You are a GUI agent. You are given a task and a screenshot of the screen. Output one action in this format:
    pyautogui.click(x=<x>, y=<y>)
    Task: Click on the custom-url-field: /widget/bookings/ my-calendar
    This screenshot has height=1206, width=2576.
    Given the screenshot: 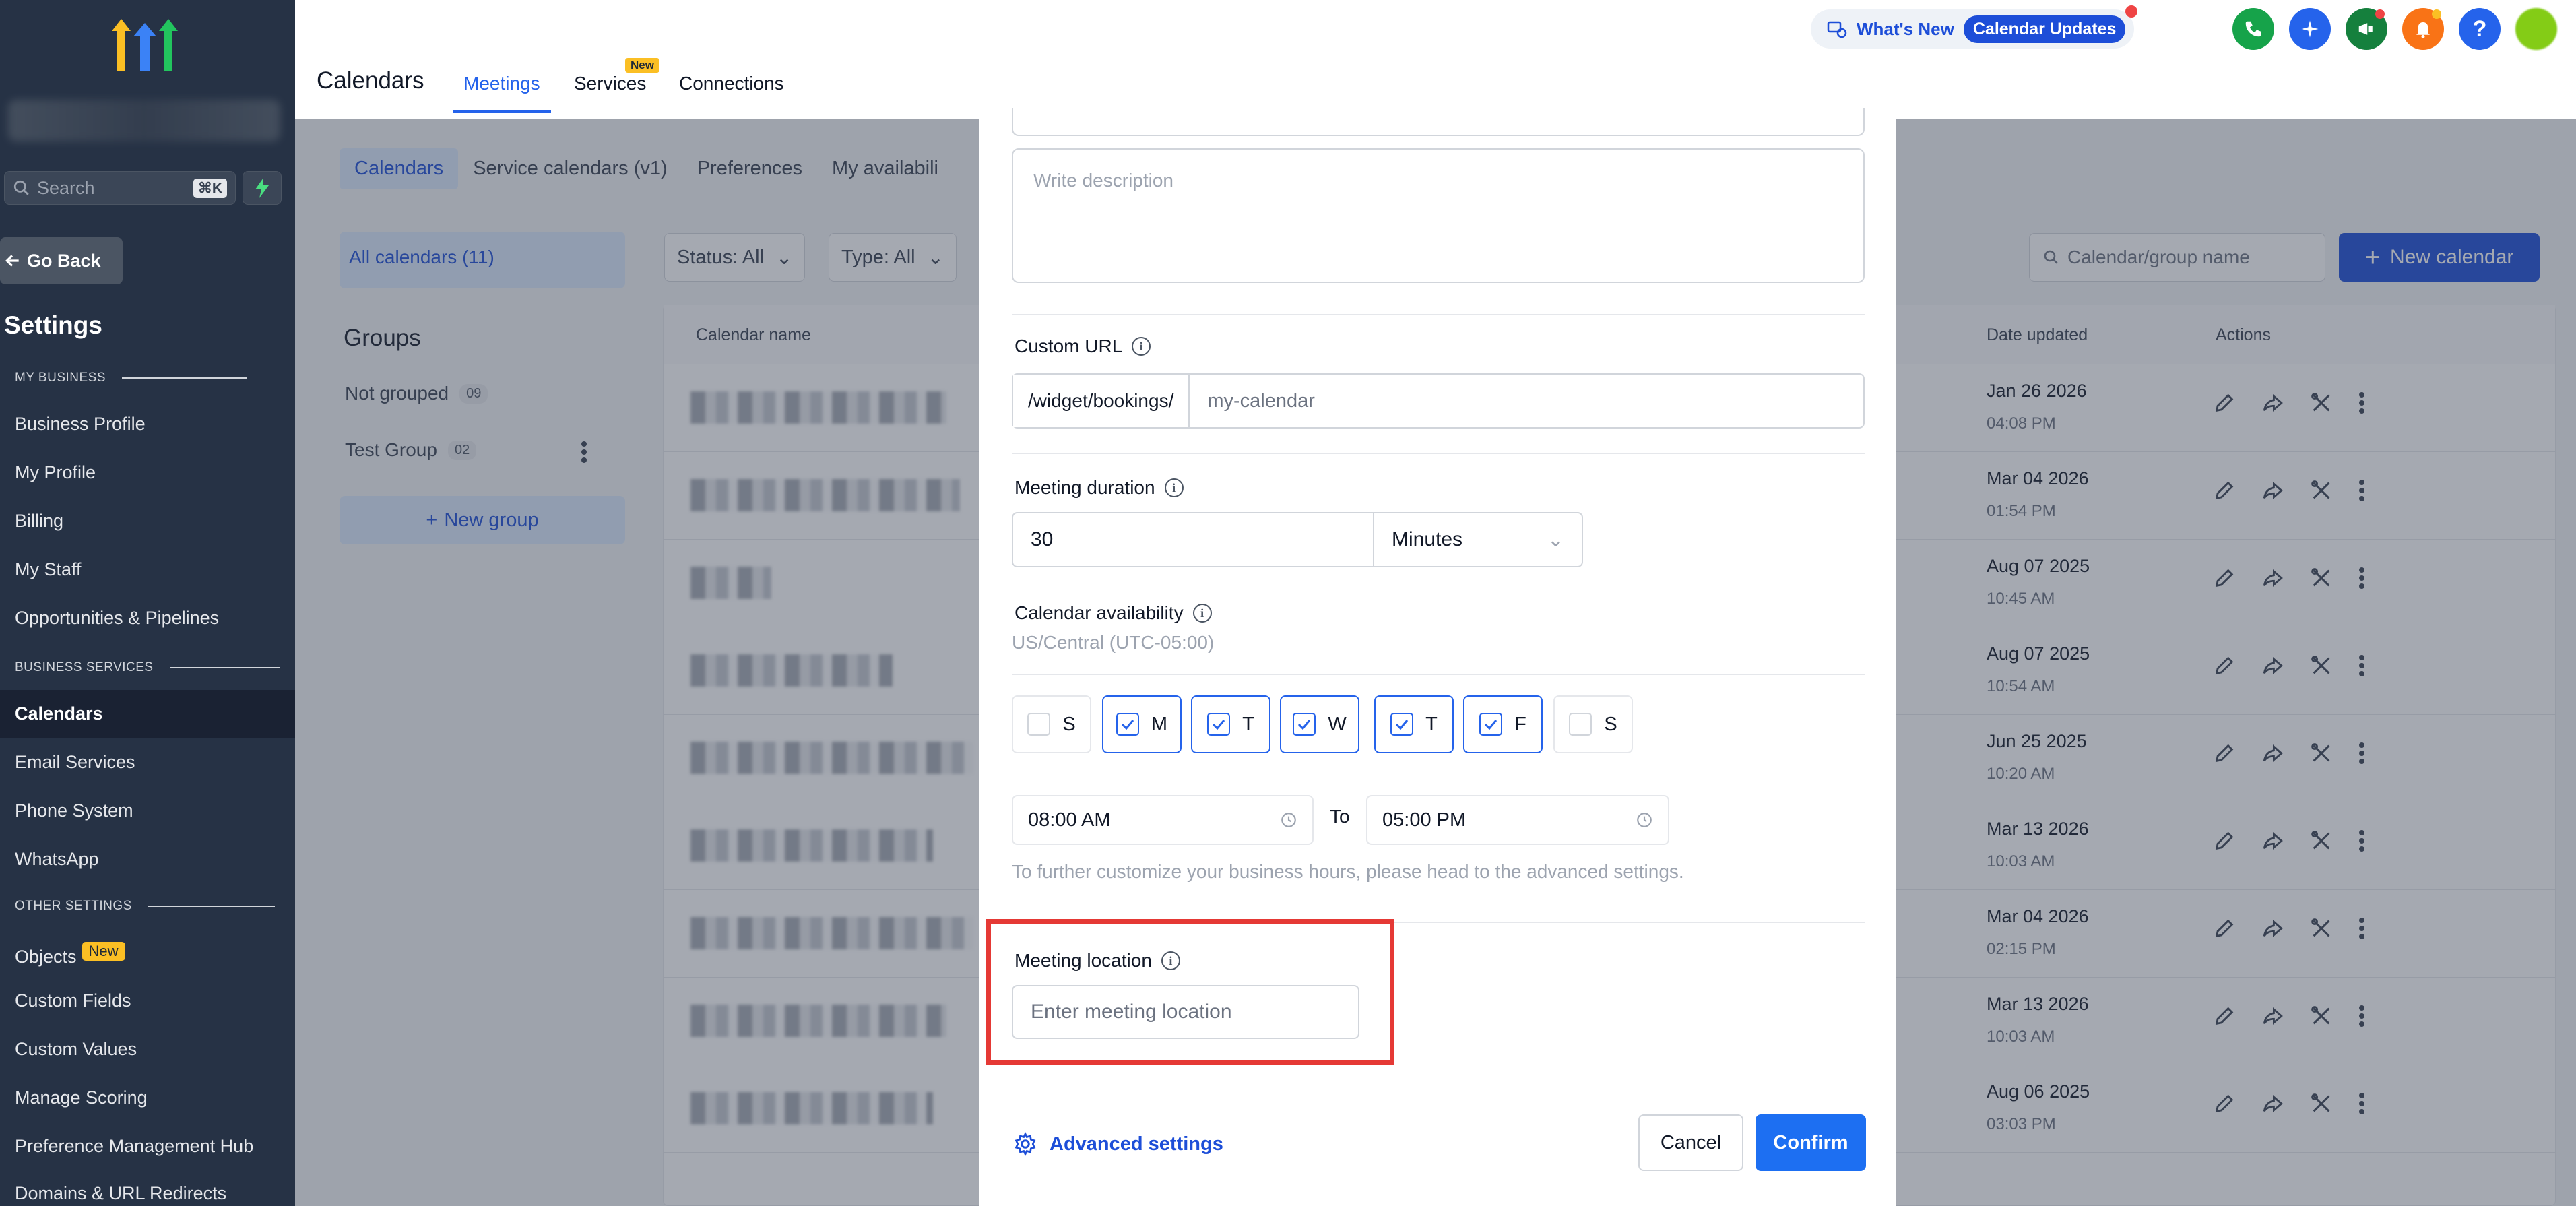 What is the action you would take?
    pyautogui.click(x=1439, y=401)
    